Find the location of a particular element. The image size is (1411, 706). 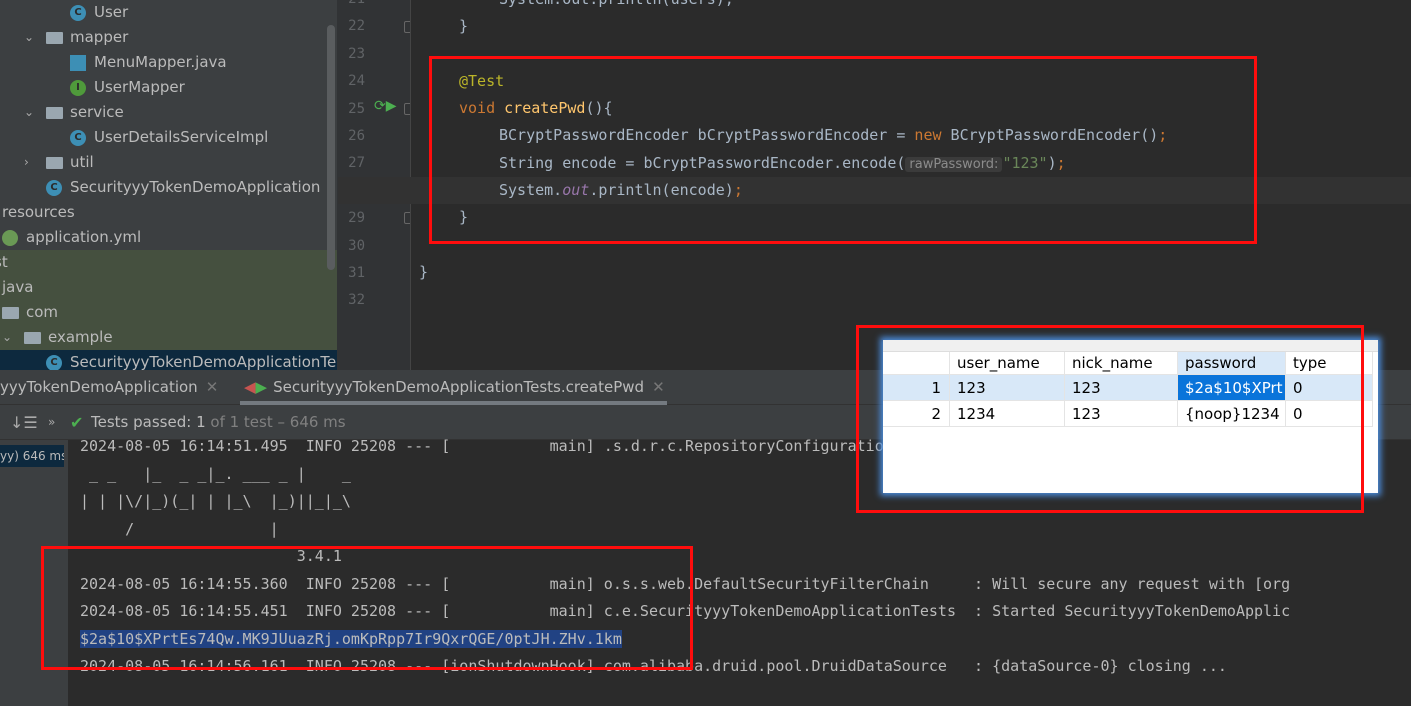

tree-item-label: st is located at coordinates (4, 262).